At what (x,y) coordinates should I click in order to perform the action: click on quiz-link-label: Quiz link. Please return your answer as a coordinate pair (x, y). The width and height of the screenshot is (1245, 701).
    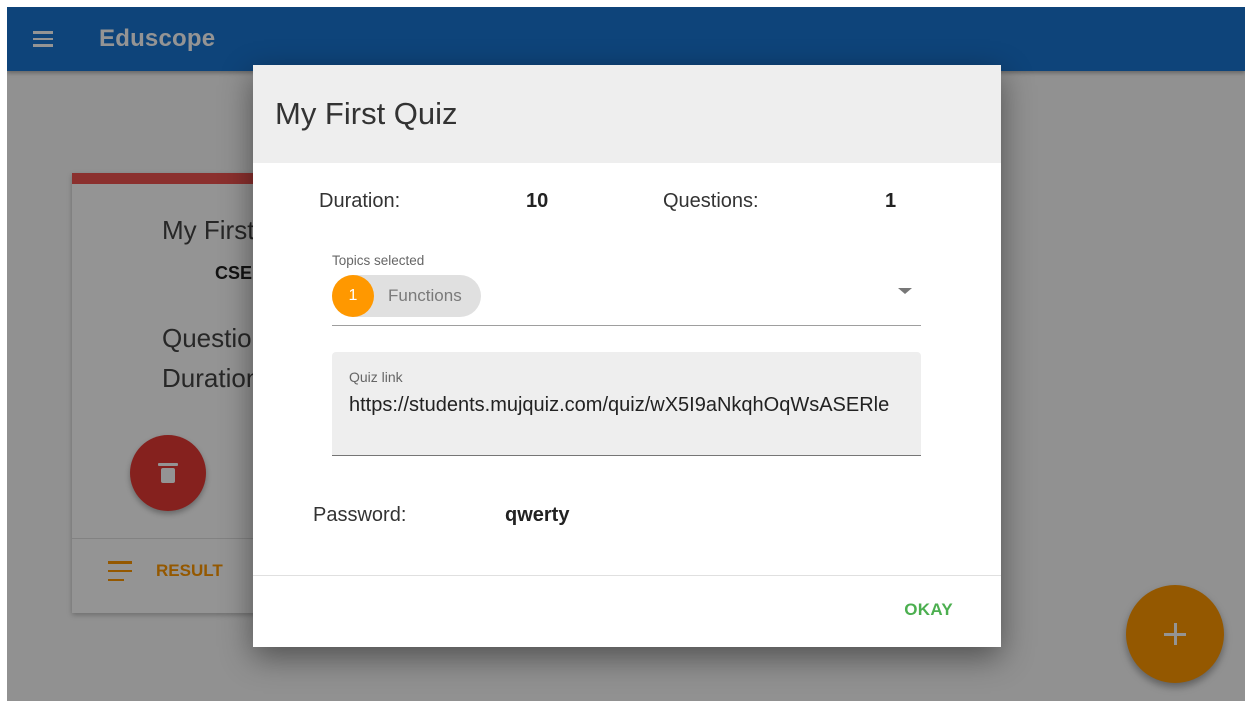
    Looking at the image, I should click on (376, 377).